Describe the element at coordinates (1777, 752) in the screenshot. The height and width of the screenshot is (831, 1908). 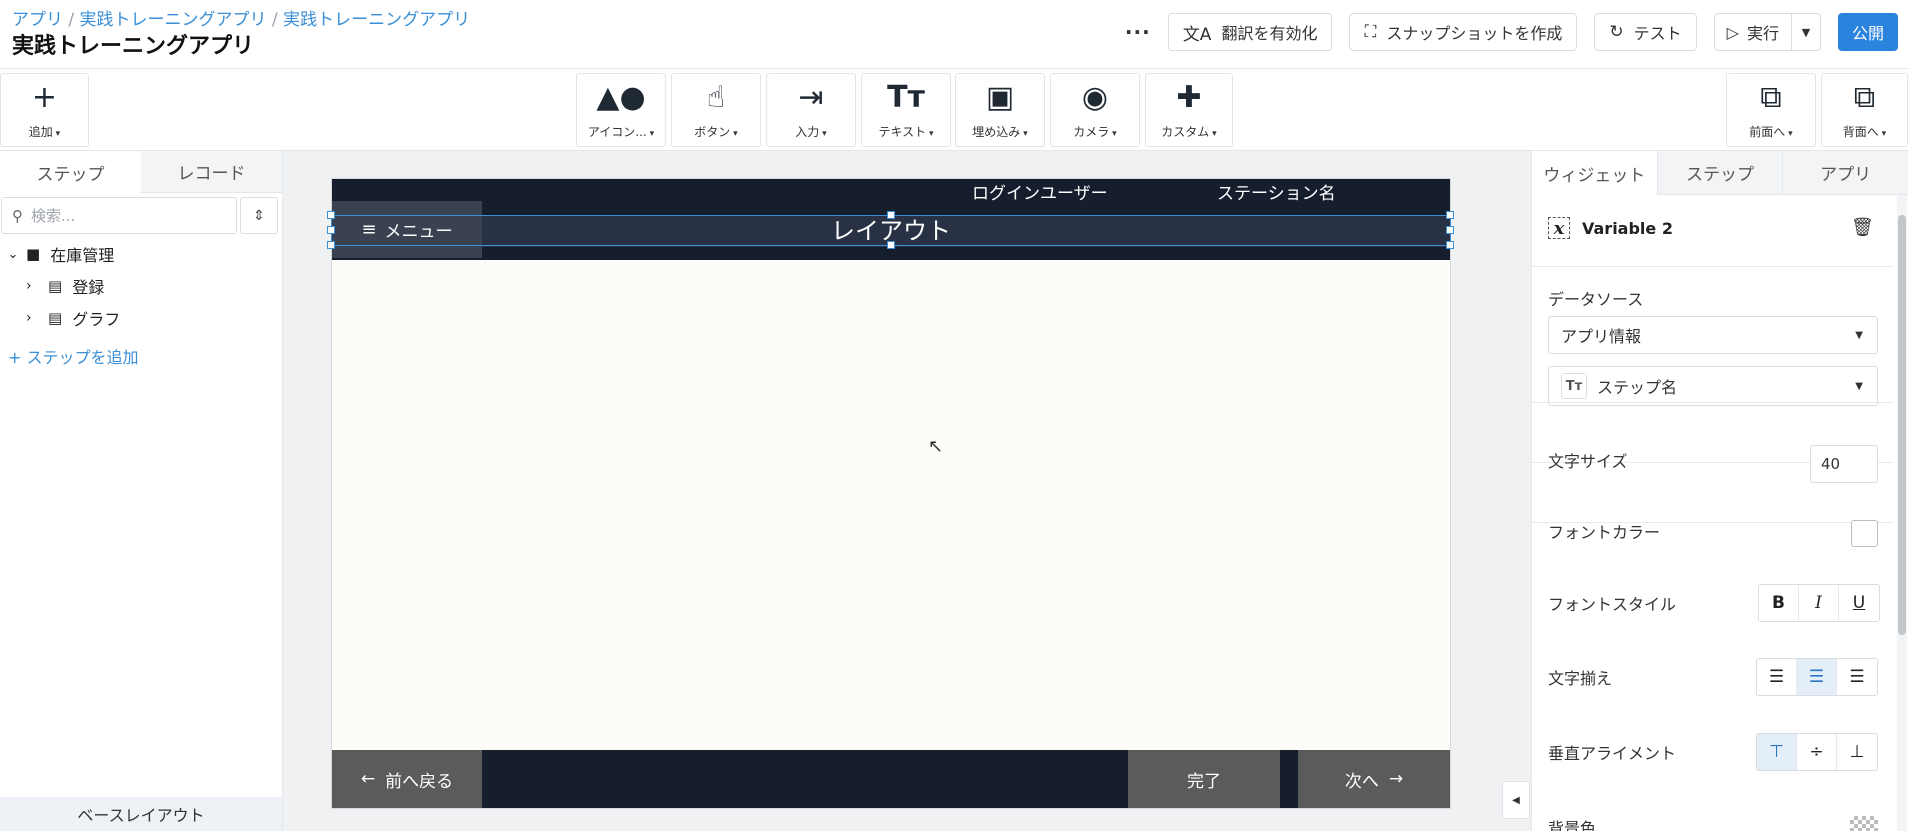
I see `valign-top-button: ⊤` at that location.